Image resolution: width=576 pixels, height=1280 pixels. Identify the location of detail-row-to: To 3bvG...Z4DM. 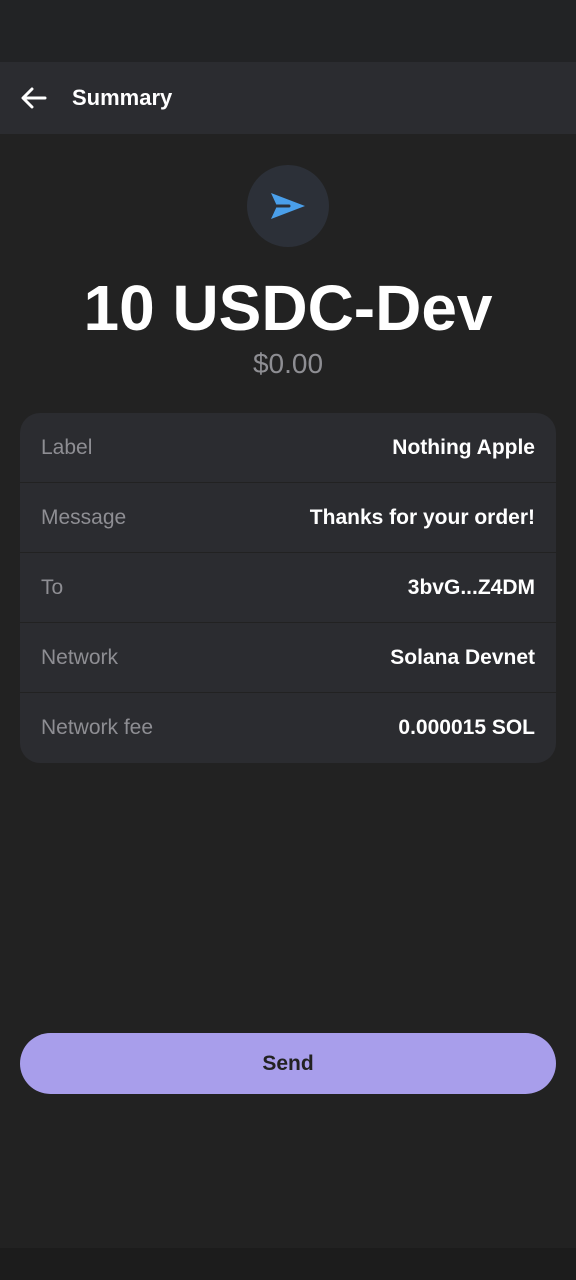
(288, 588).